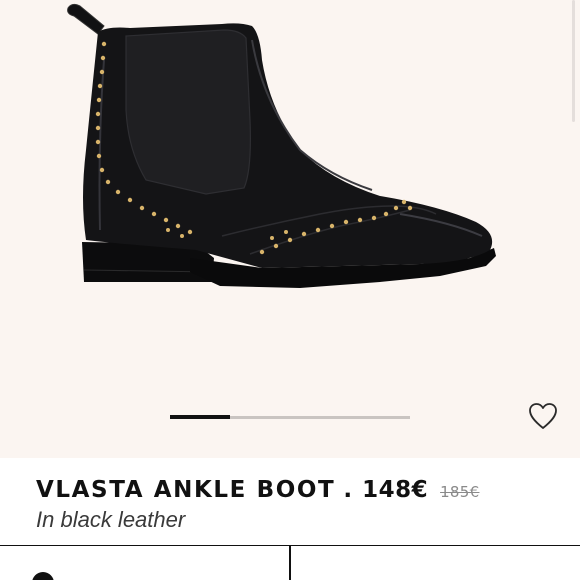 This screenshot has width=580, height=580. What do you see at coordinates (460, 492) in the screenshot?
I see `product-old-price: 185€` at bounding box center [460, 492].